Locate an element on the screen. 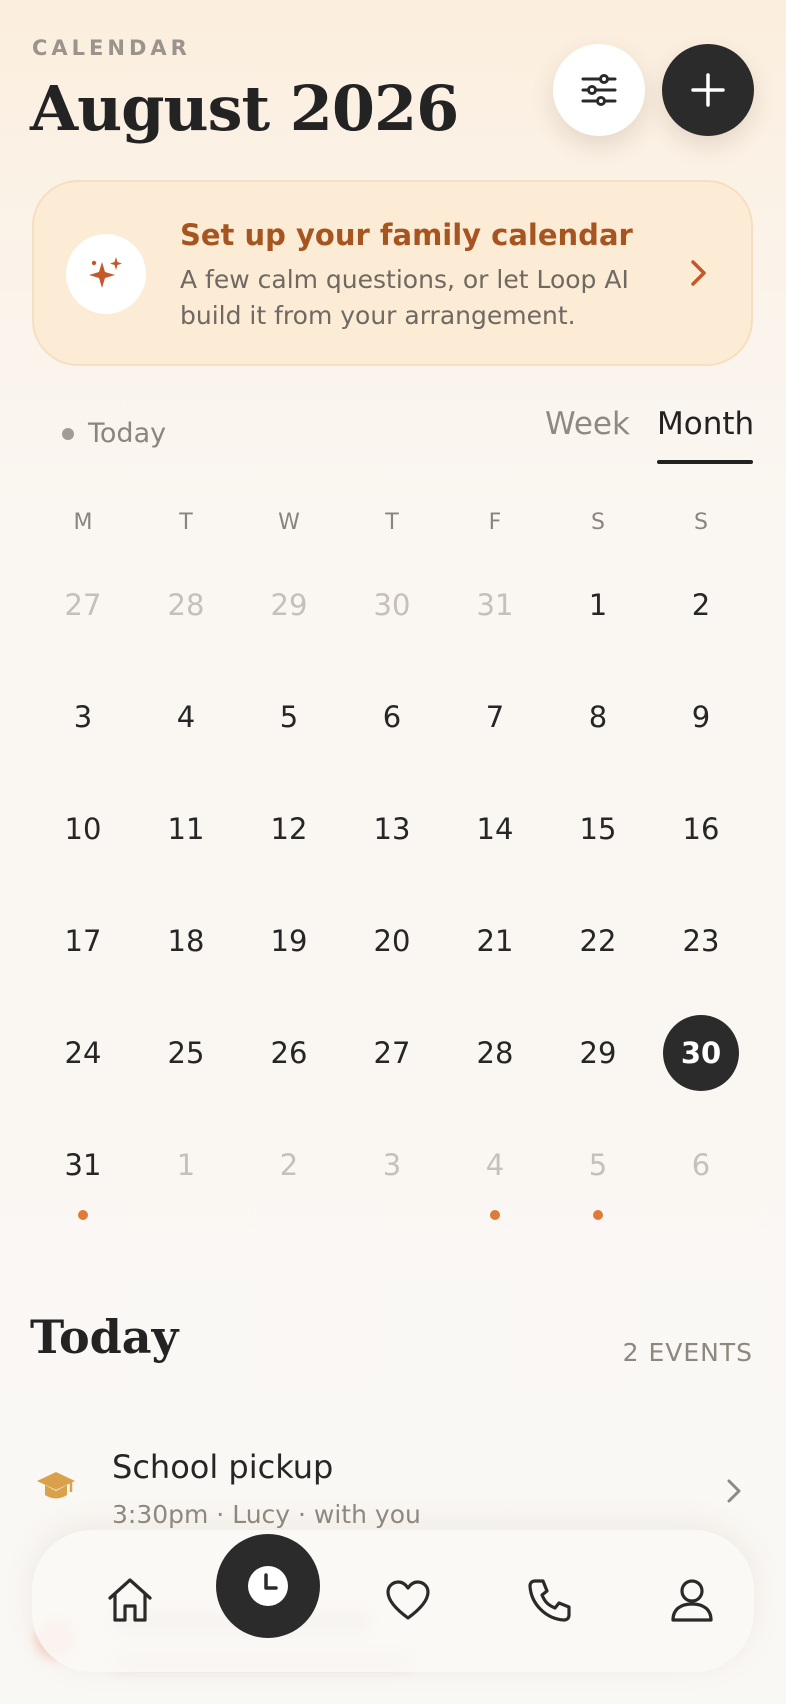 This screenshot has height=1704, width=786. calendar-day: 10 is located at coordinates (83, 829).